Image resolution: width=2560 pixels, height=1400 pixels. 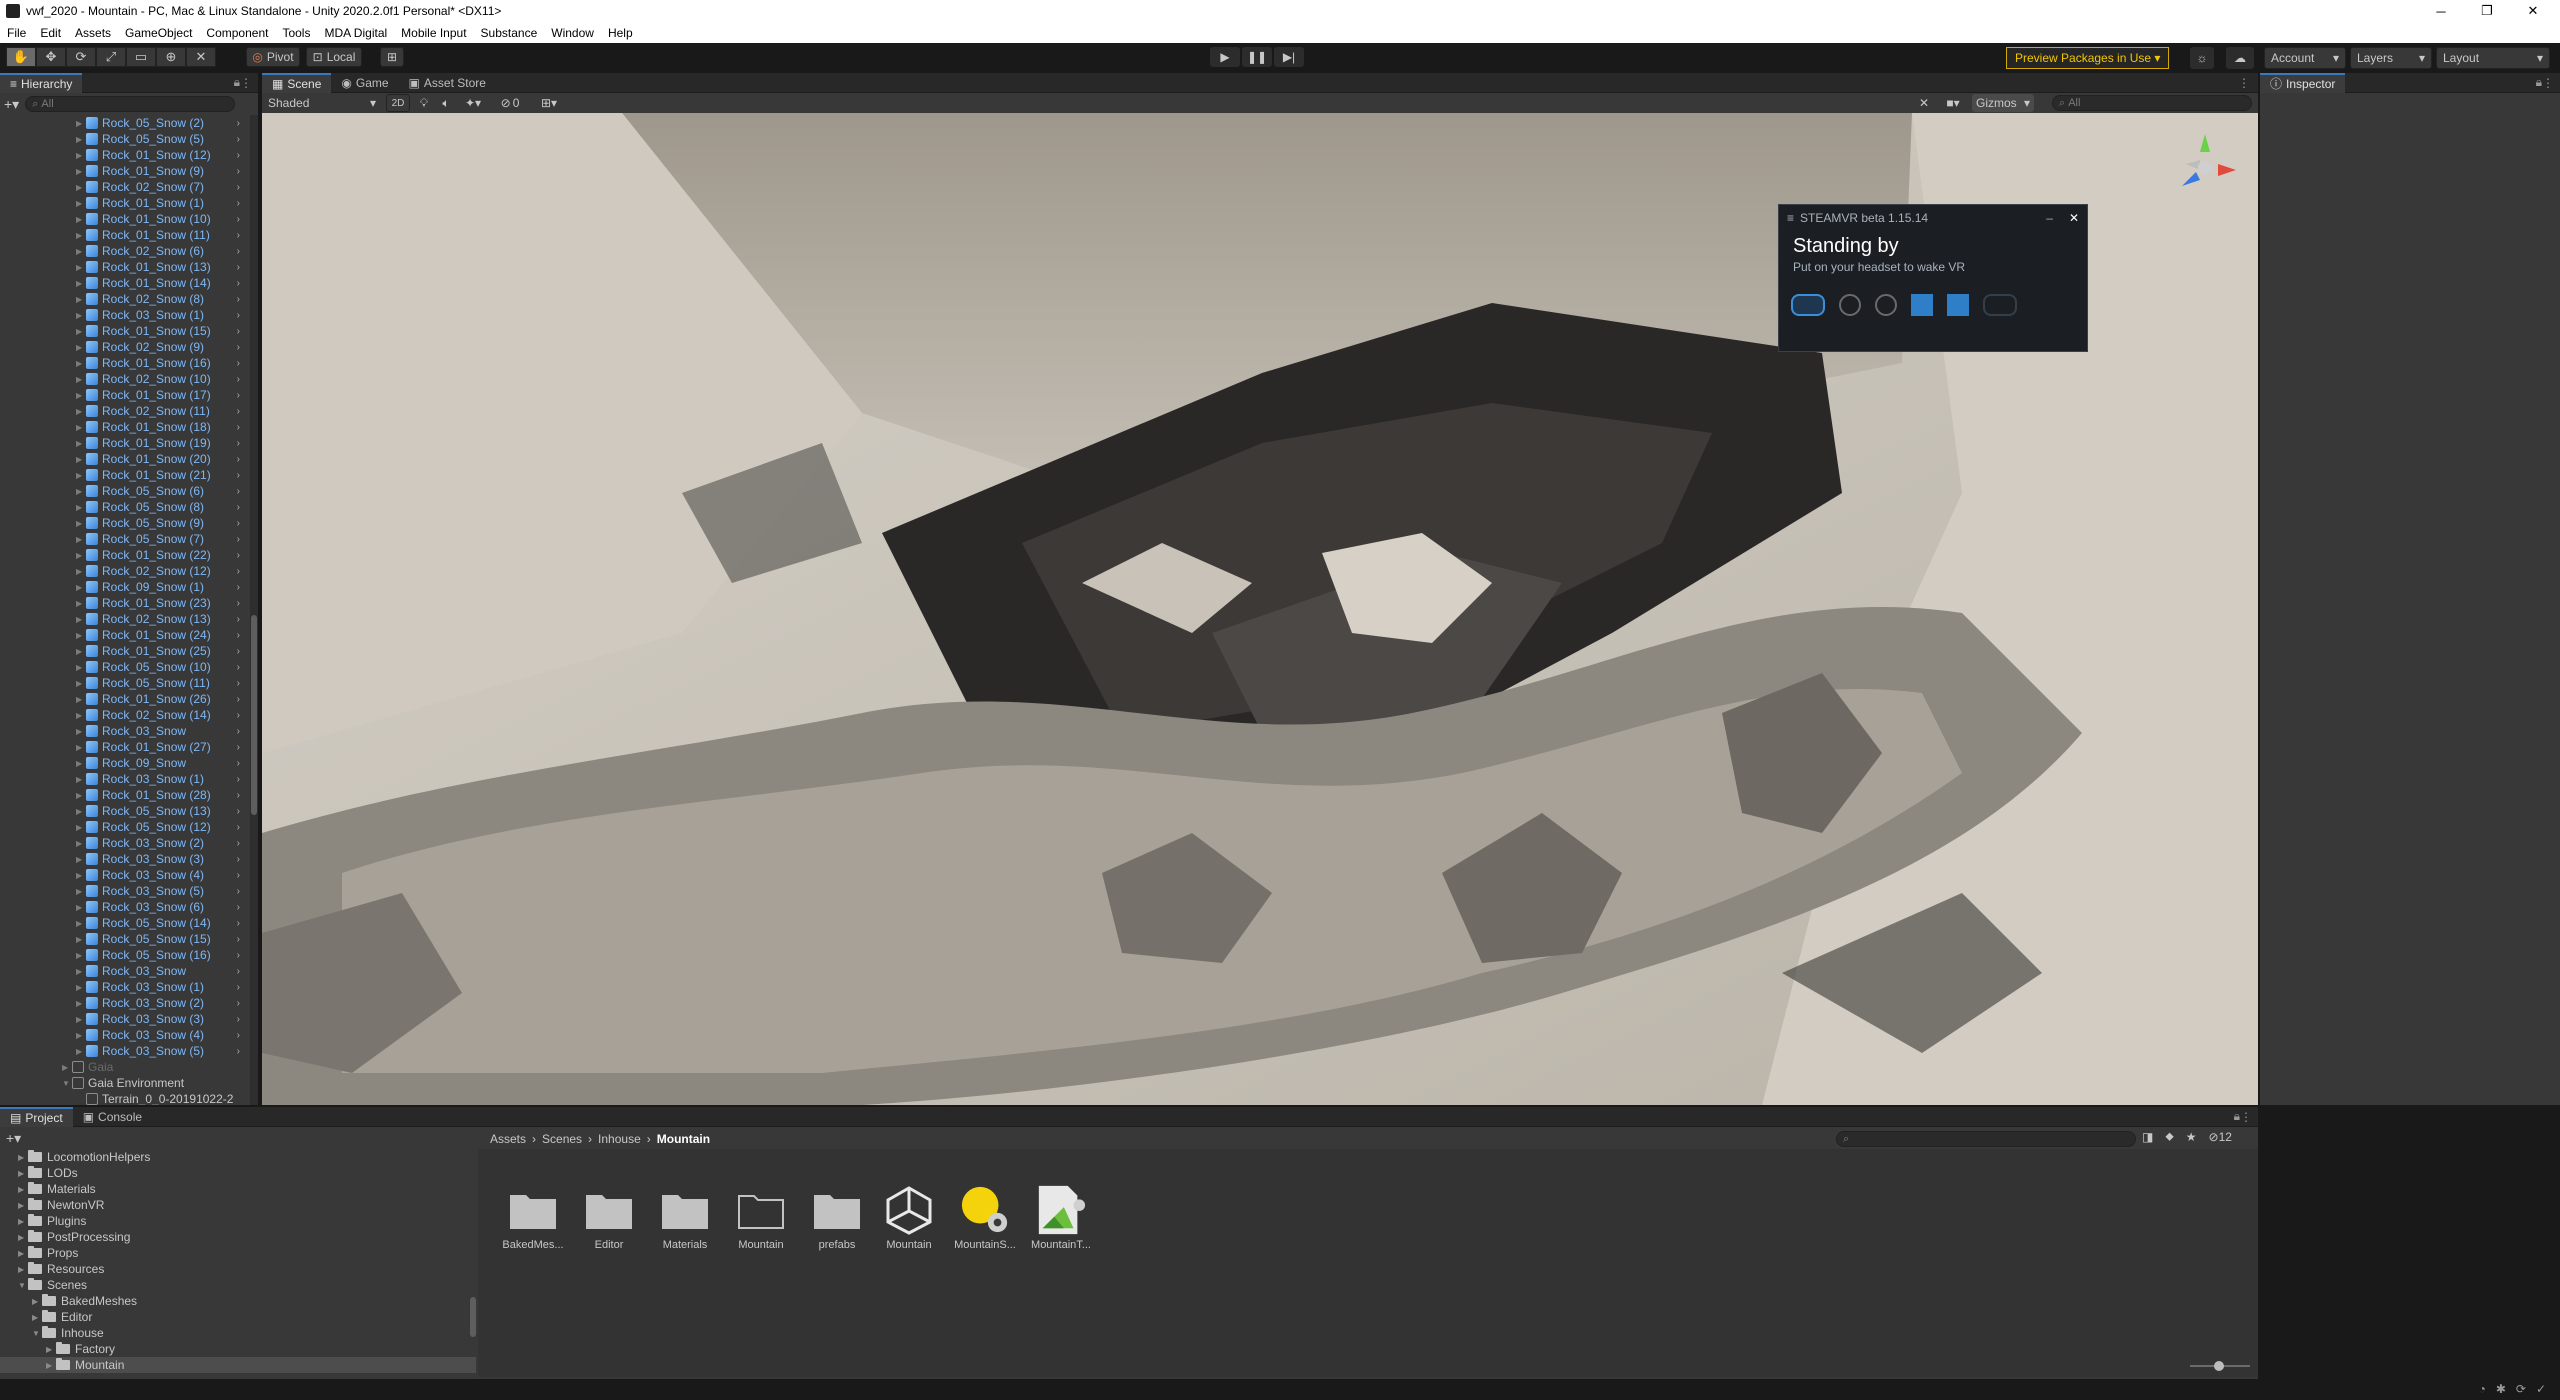 What do you see at coordinates (238, 1237) in the screenshot?
I see `project-folder-item: ▶ PostProcessing` at bounding box center [238, 1237].